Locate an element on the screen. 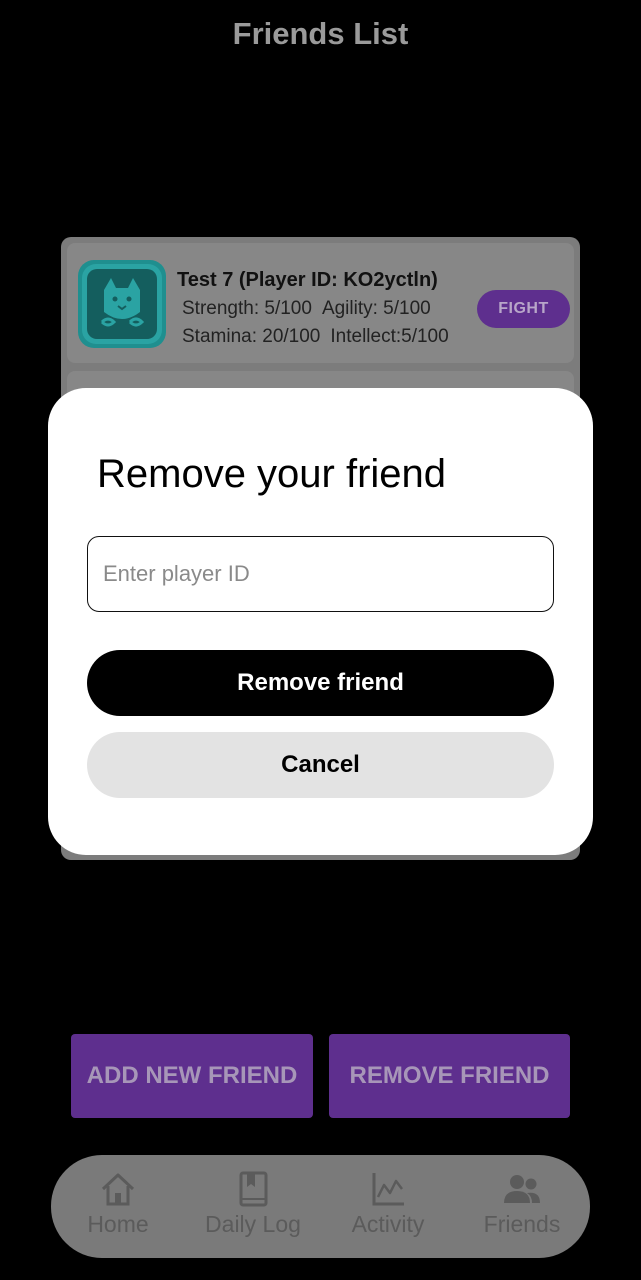 The width and height of the screenshot is (641, 1280). friend-stats-row-2: Stamina: 20/100 Intellect:5/100 is located at coordinates (315, 337).